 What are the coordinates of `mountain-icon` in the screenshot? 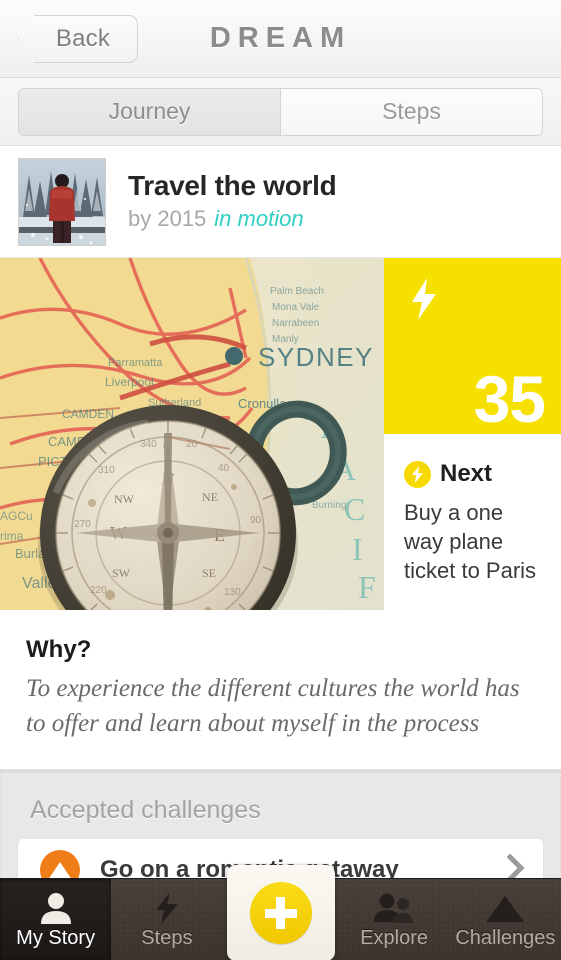 It's located at (505, 907).